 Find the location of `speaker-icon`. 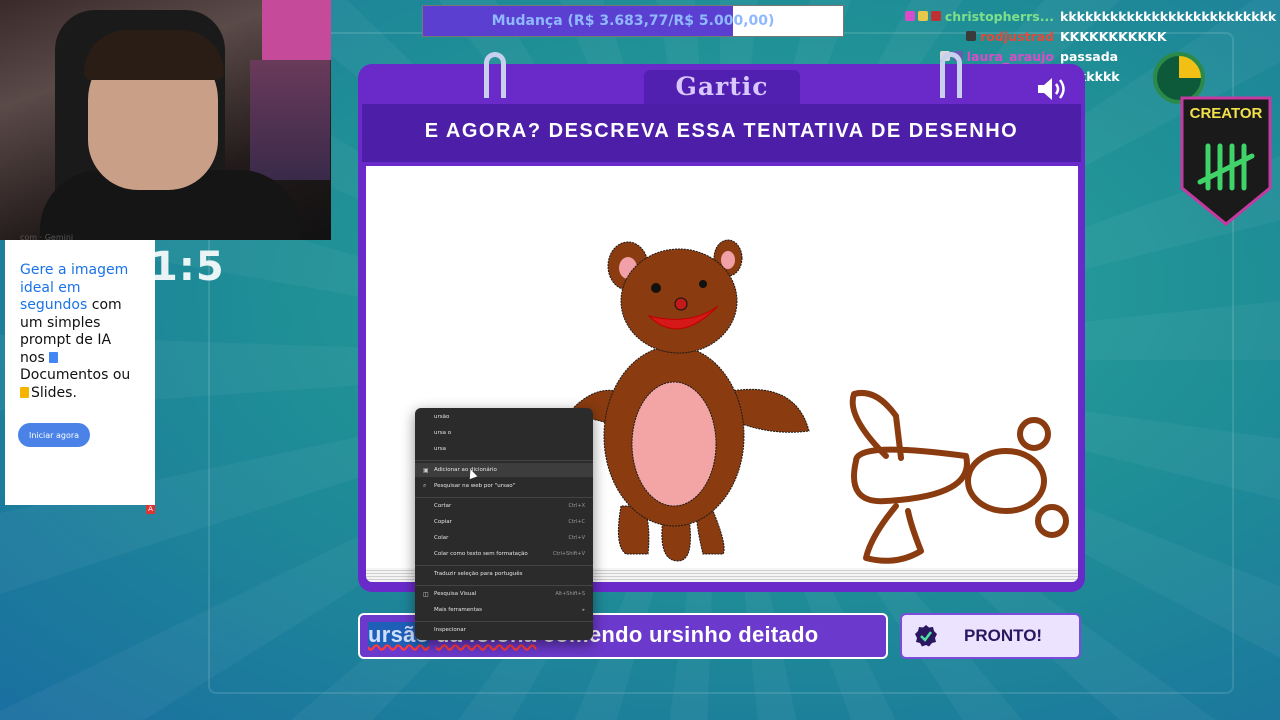

speaker-icon is located at coordinates (1054, 89).